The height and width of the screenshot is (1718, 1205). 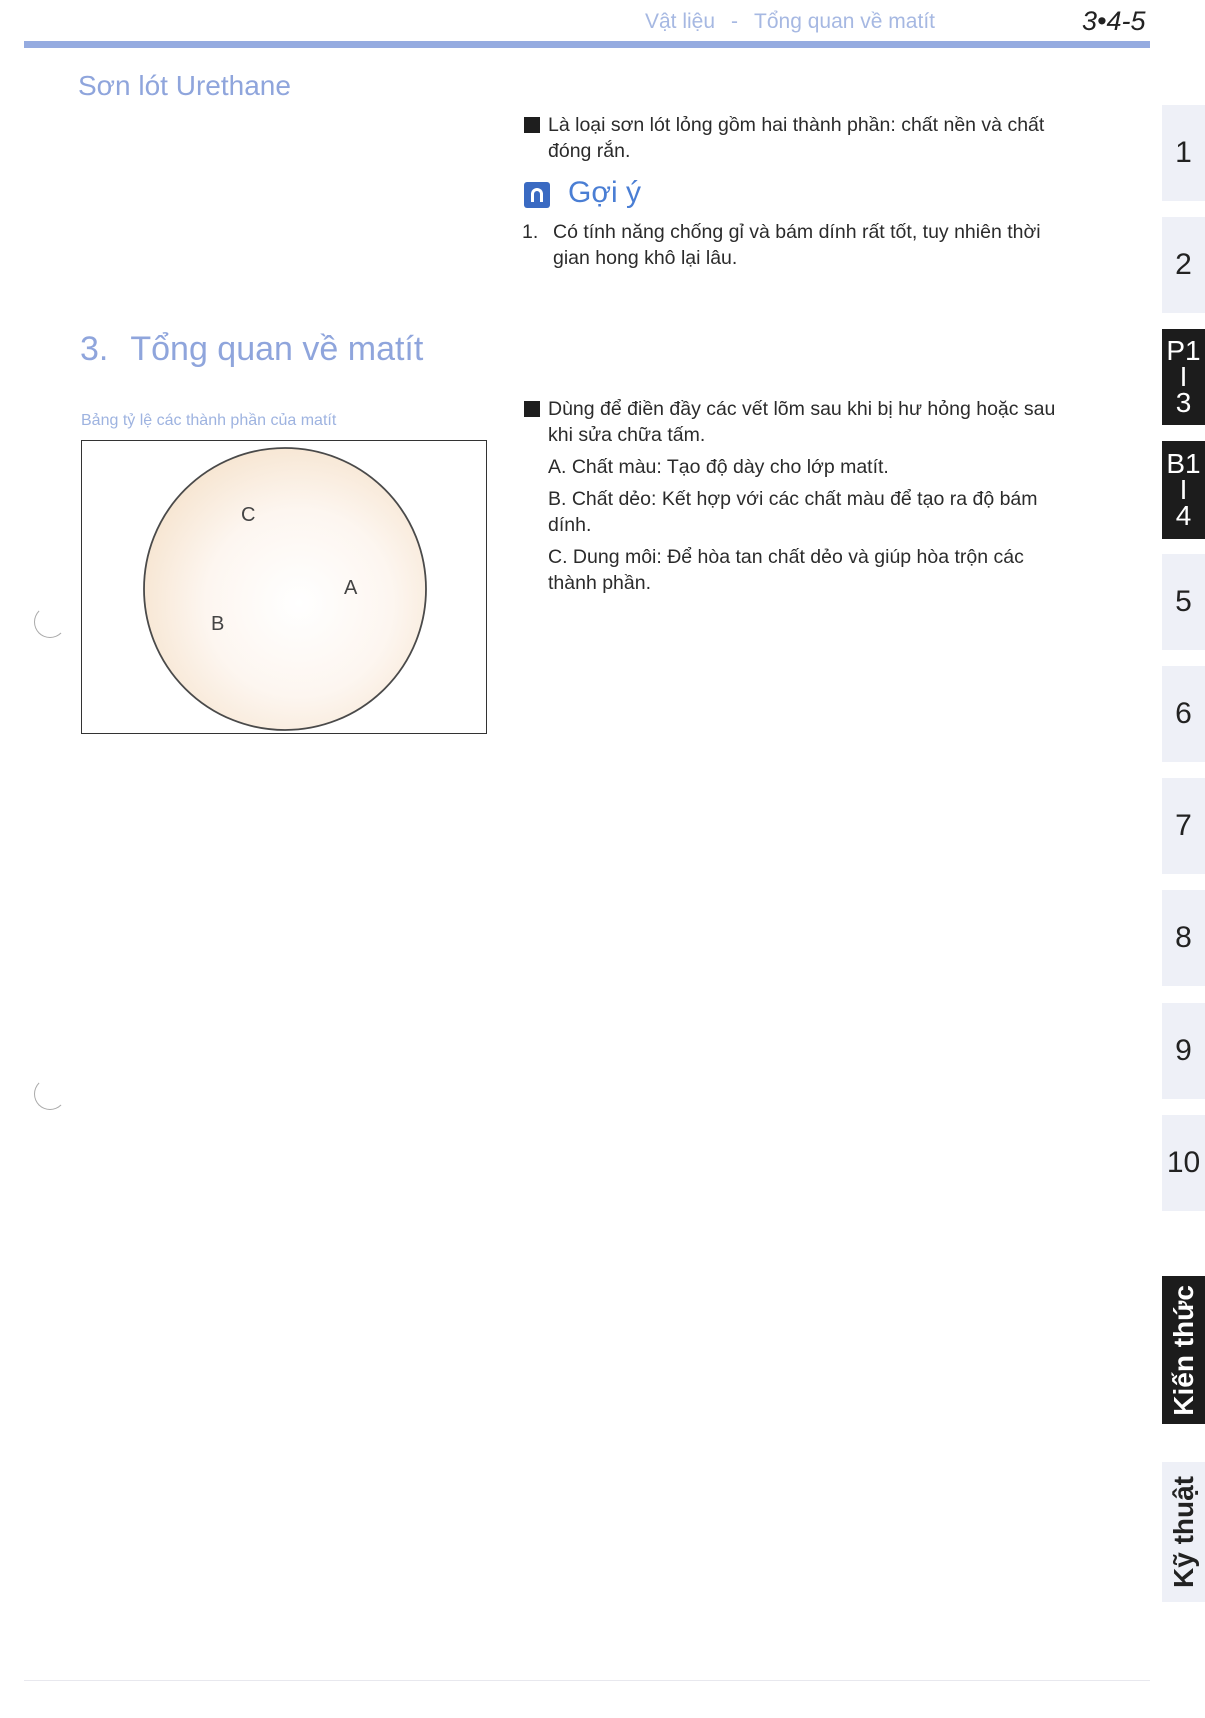 What do you see at coordinates (587, 44) in the screenshot?
I see `header-rule` at bounding box center [587, 44].